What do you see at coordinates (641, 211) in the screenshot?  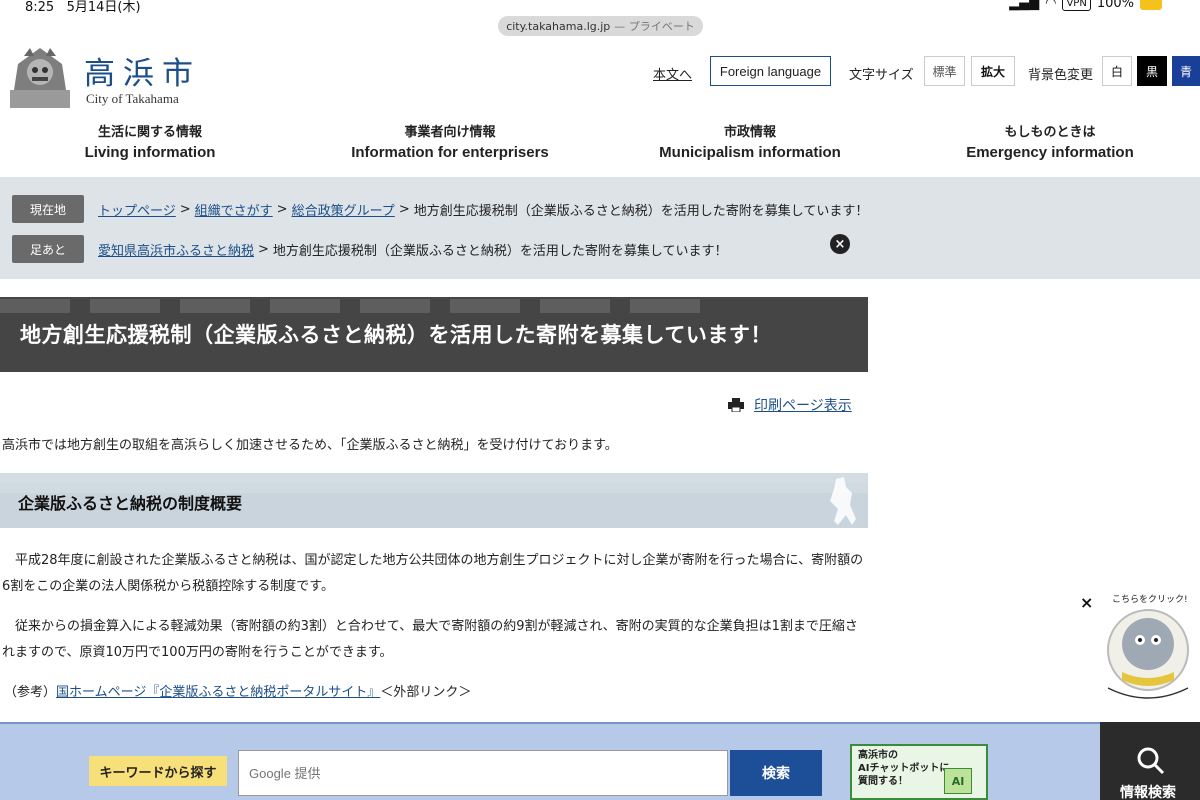 I see `breadcrumb-current: 地方創生応援税制（企業版ふるさと納税）を活用した寄附を募集しています！` at bounding box center [641, 211].